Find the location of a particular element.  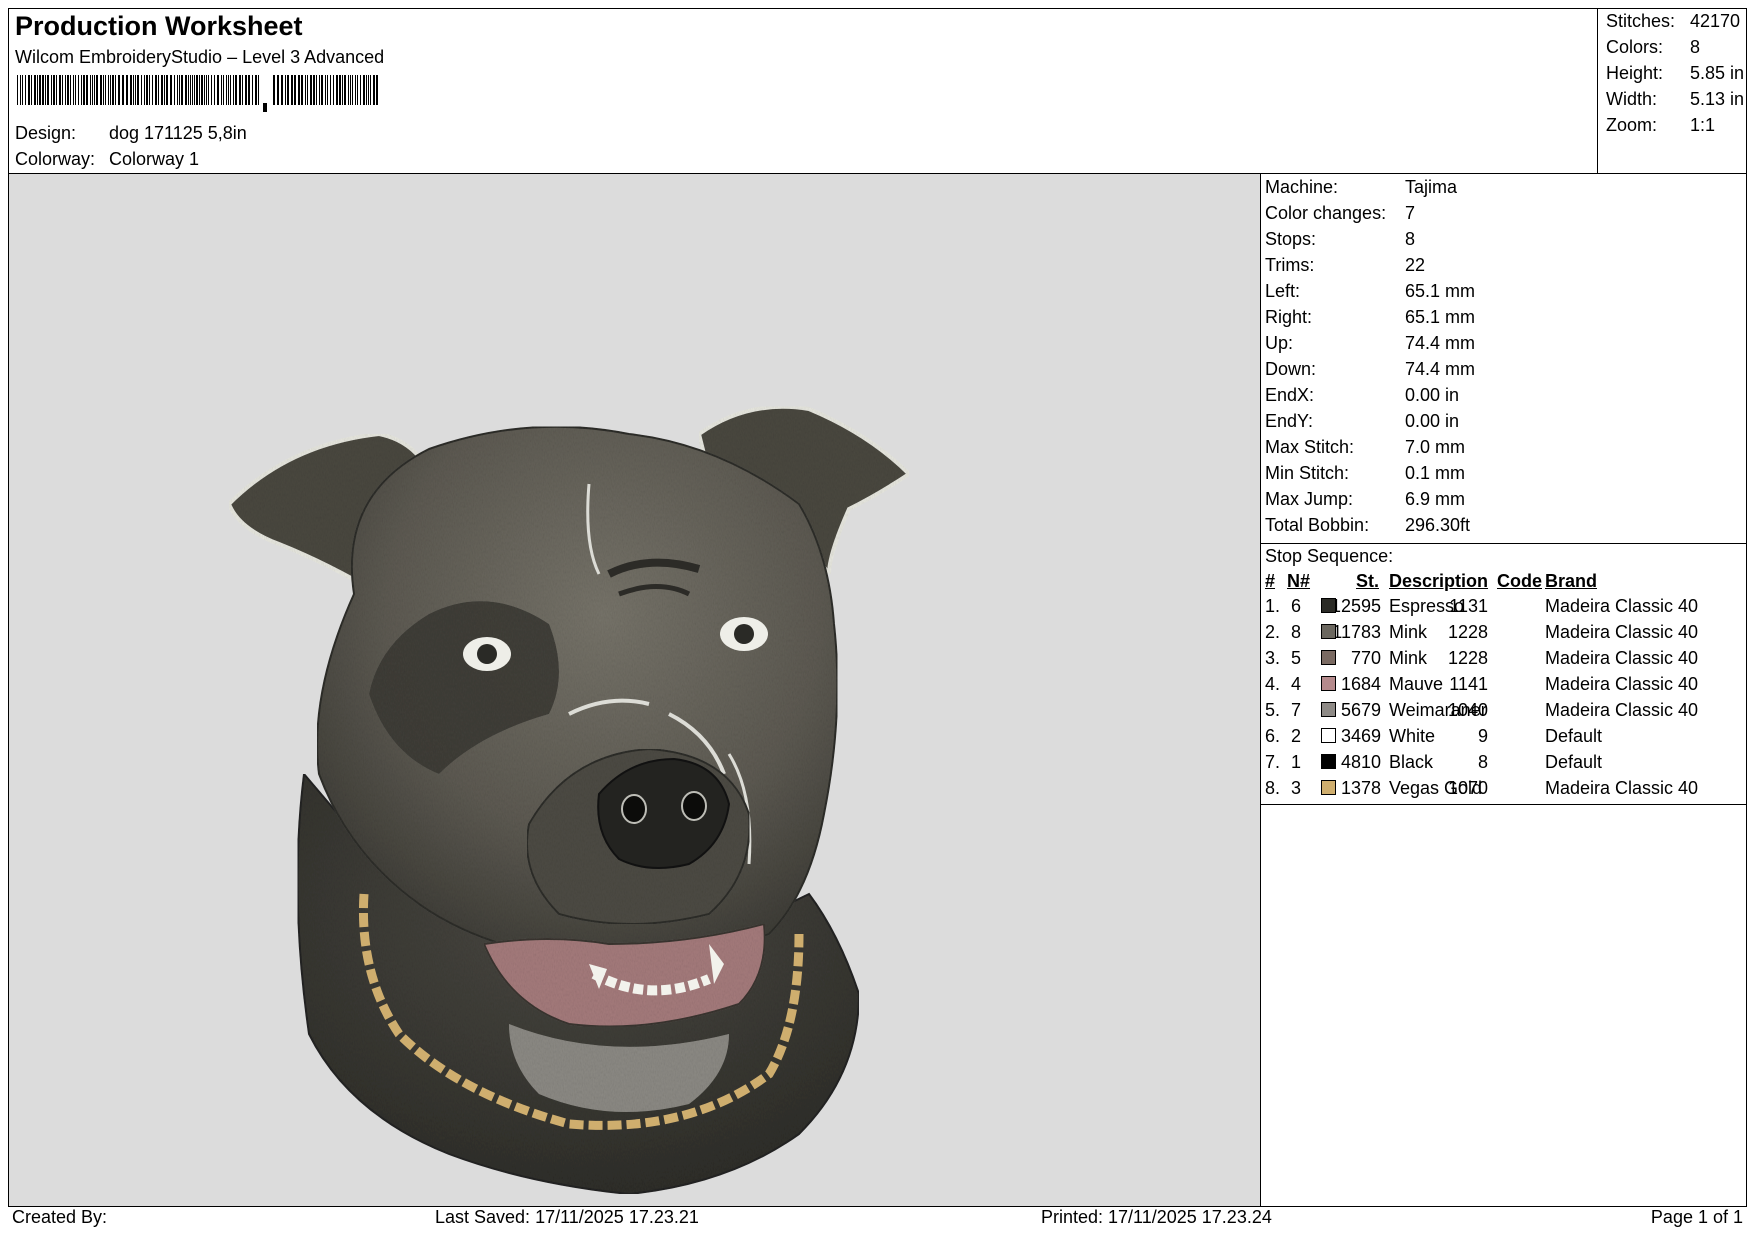

stop-stitches: 3469 is located at coordinates (1360, 736).